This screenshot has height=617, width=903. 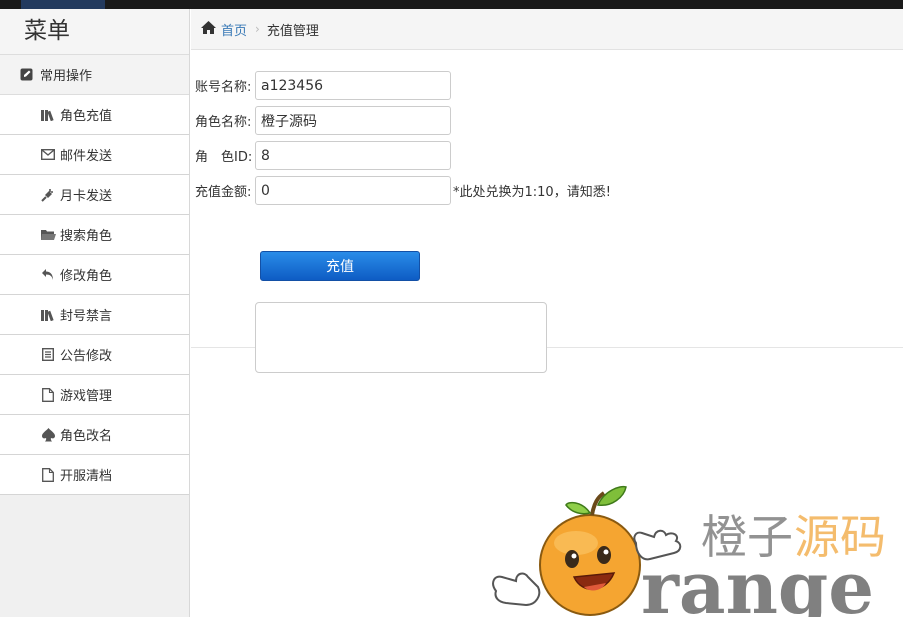 What do you see at coordinates (86, 156) in the screenshot?
I see `sidebar-item-label: 邮件发送` at bounding box center [86, 156].